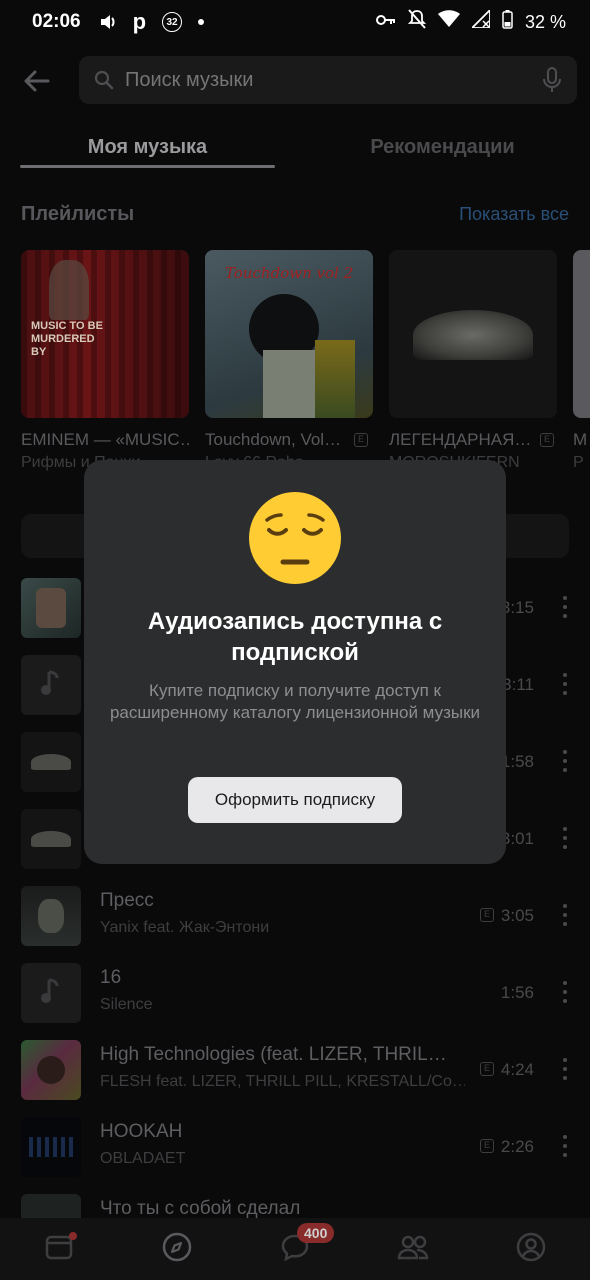 The image size is (590, 1280). What do you see at coordinates (517, 915) in the screenshot?
I see `track-duration: 3:05` at bounding box center [517, 915].